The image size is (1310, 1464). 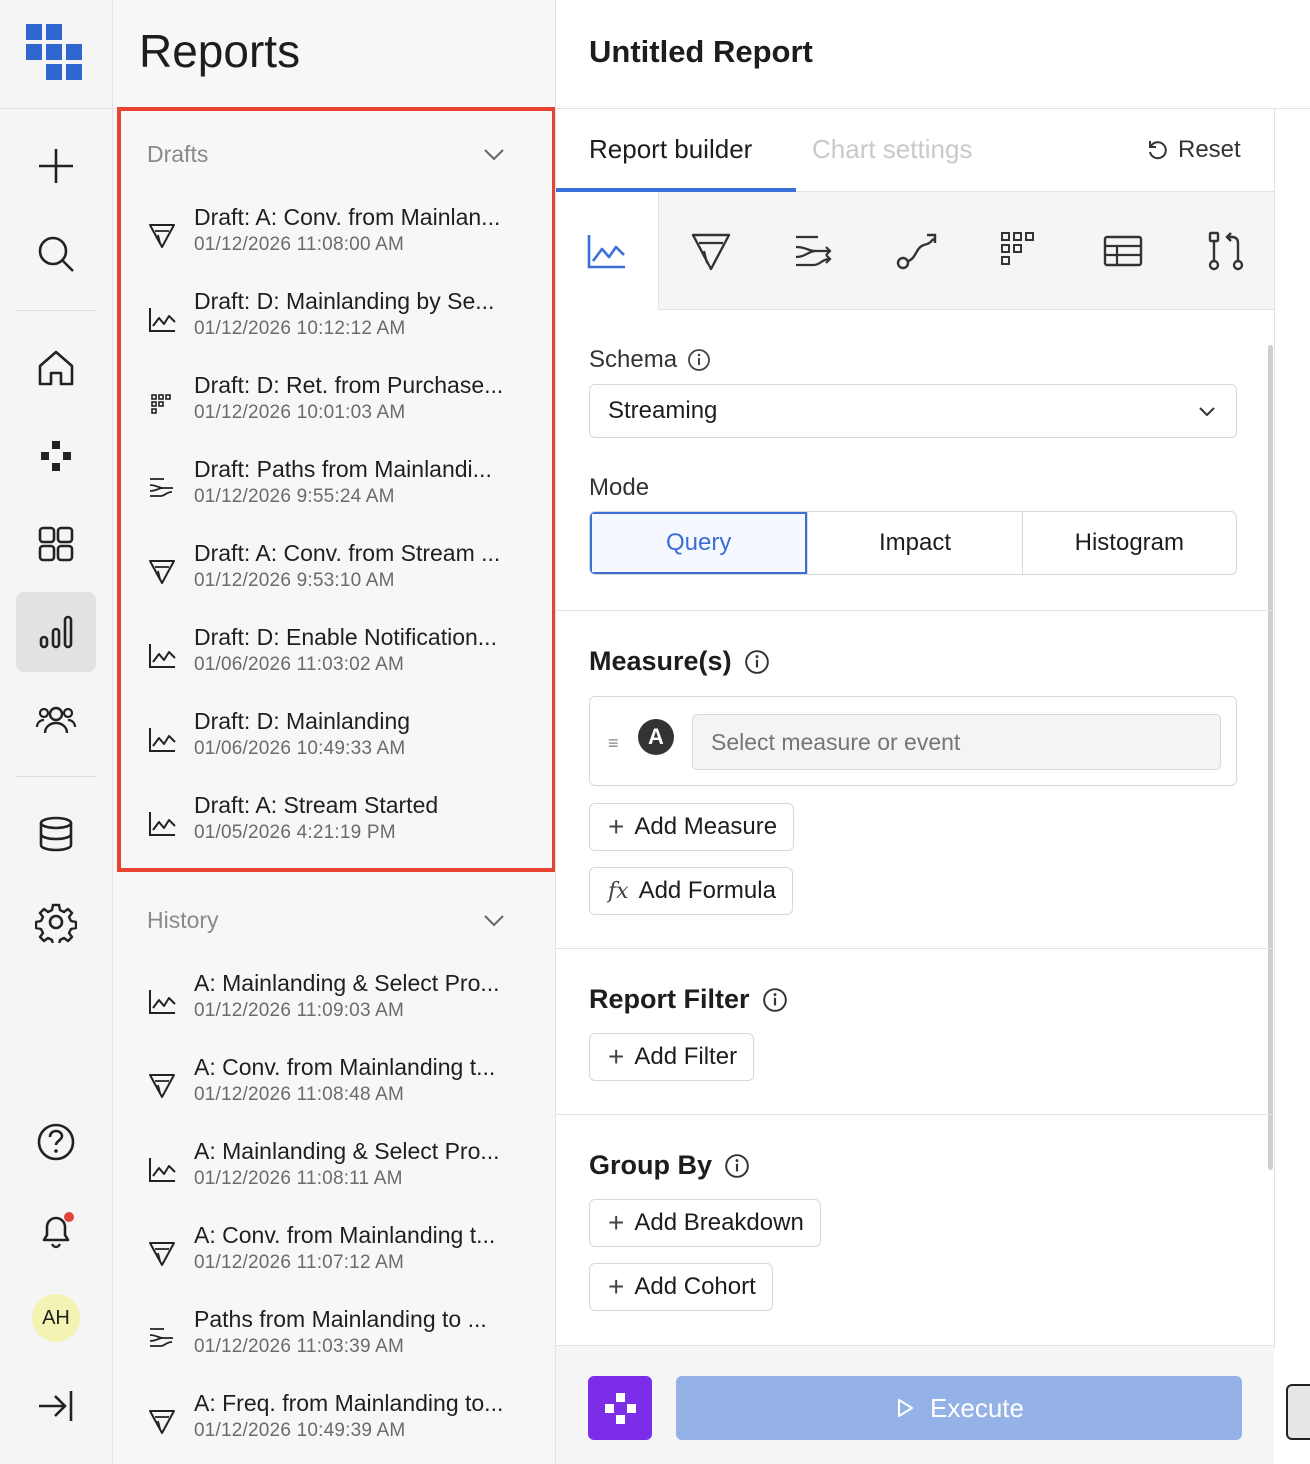 I want to click on report-timestamp: 01/12/2026 11:03:39 AM, so click(x=299, y=1346).